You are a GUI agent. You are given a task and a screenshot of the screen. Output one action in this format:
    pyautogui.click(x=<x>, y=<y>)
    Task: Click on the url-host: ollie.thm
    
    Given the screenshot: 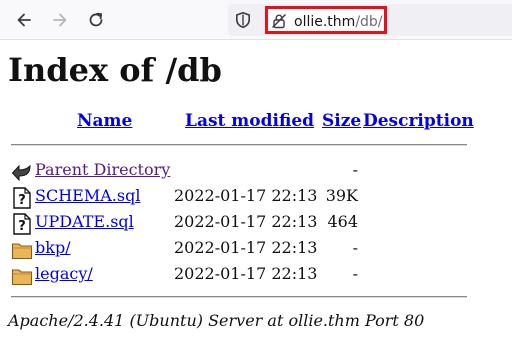 What is the action you would take?
    pyautogui.click(x=325, y=22)
    